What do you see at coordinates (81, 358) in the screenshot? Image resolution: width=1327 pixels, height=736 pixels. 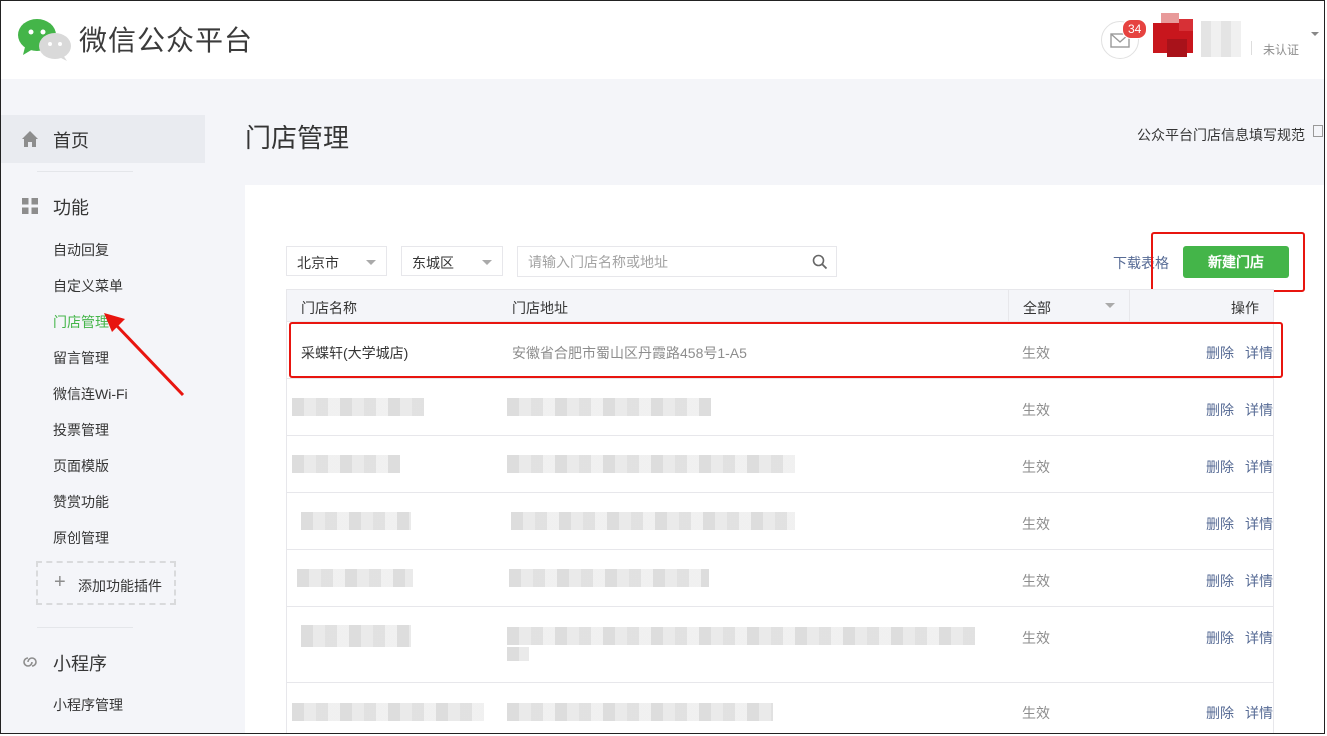 I see `sidebar-item-message-management: 留言管理` at bounding box center [81, 358].